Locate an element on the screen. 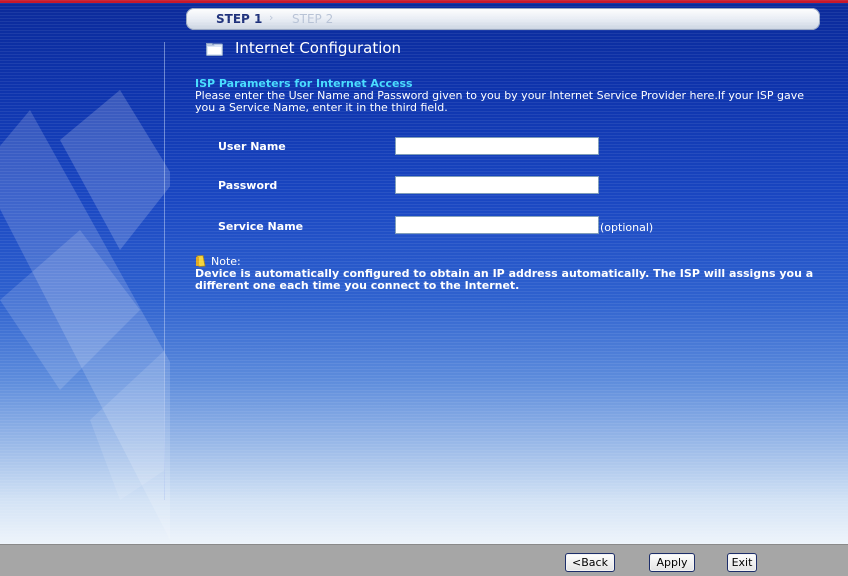 The image size is (848, 576). step-2-label: STEP 2 is located at coordinates (313, 19).